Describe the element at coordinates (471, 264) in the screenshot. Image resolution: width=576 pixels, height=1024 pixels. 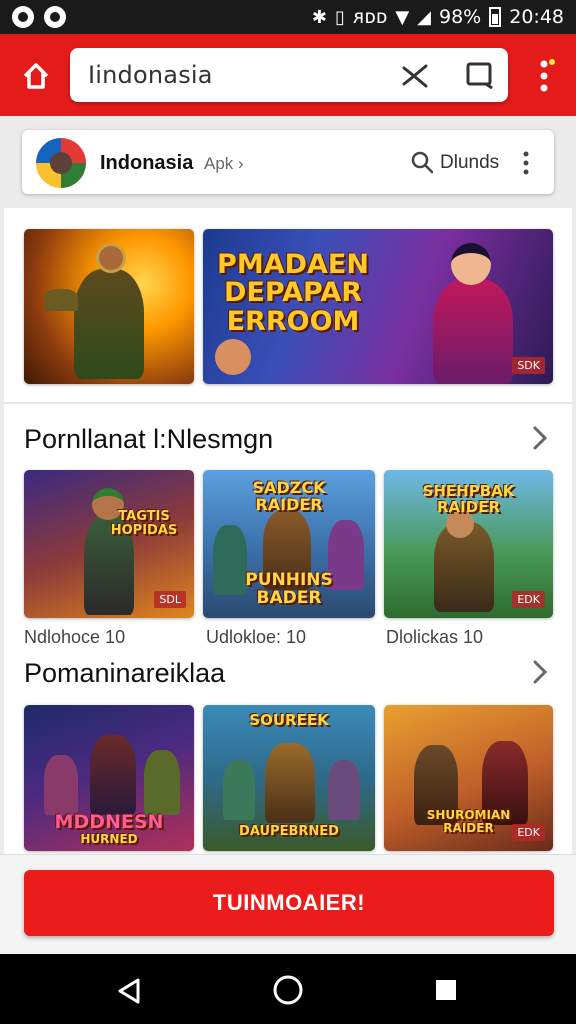
I see `heroine-head` at that location.